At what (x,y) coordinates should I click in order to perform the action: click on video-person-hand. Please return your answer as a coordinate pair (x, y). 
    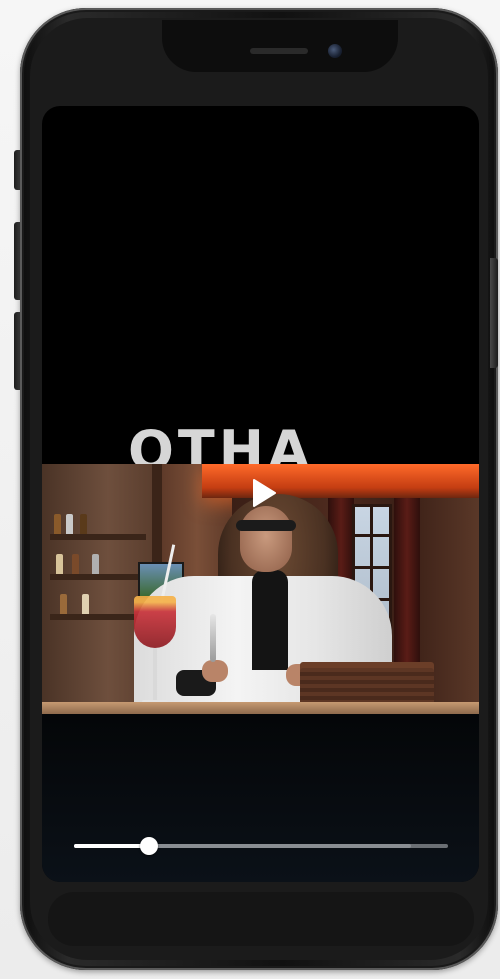
    Looking at the image, I should click on (215, 671).